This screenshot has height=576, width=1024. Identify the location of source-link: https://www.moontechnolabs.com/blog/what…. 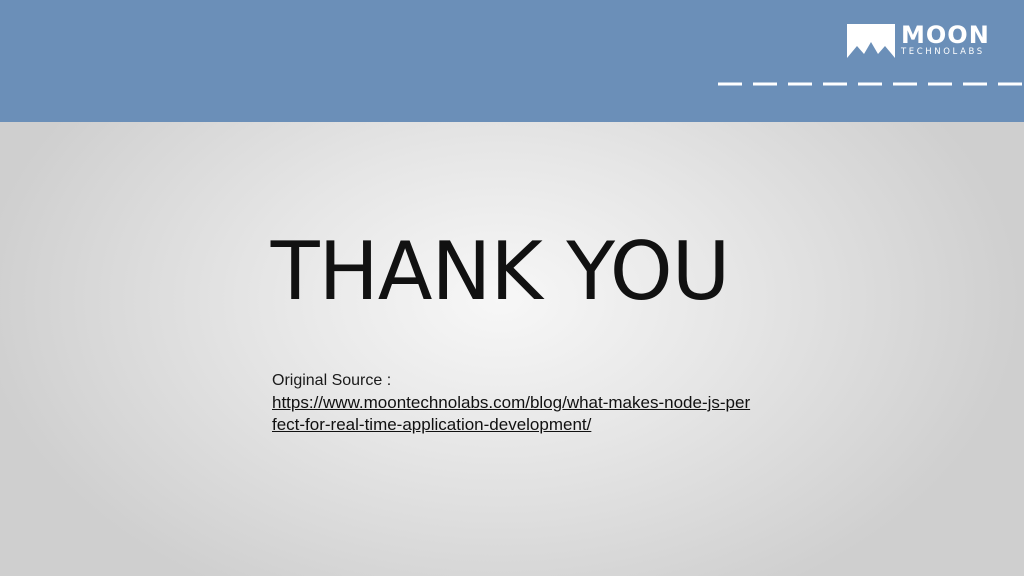
(512, 414).